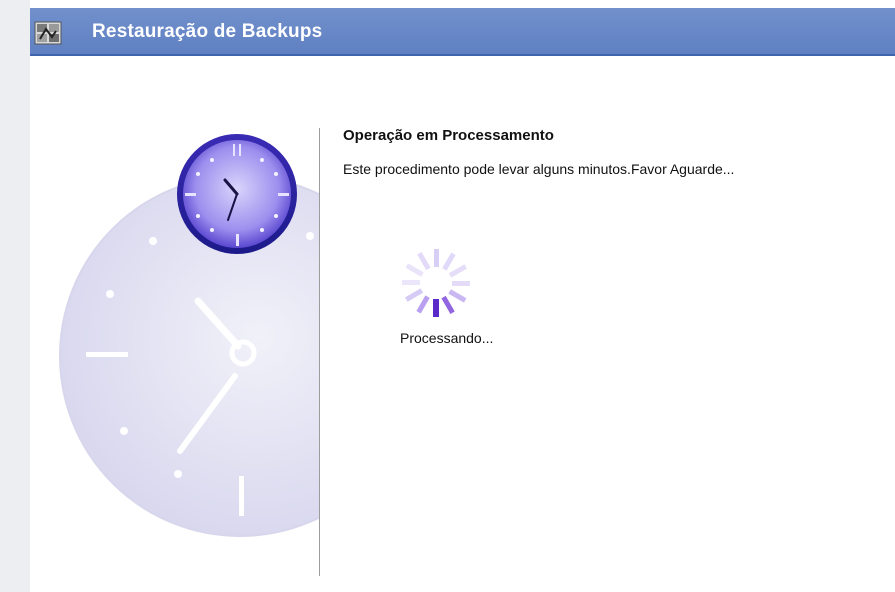 The width and height of the screenshot is (895, 592). I want to click on left-gutter, so click(15, 296).